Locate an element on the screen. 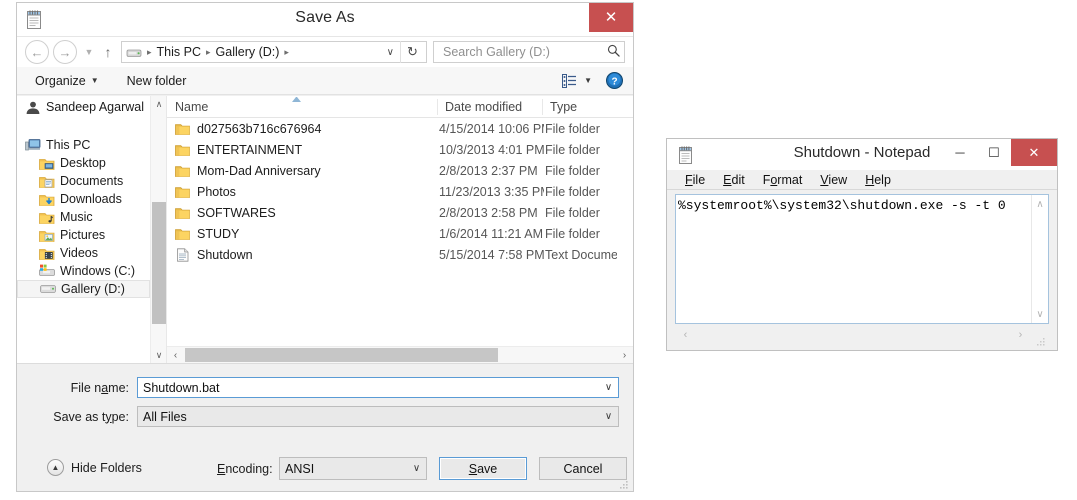  collapse-arrow-icon: ▲ is located at coordinates (55, 467).